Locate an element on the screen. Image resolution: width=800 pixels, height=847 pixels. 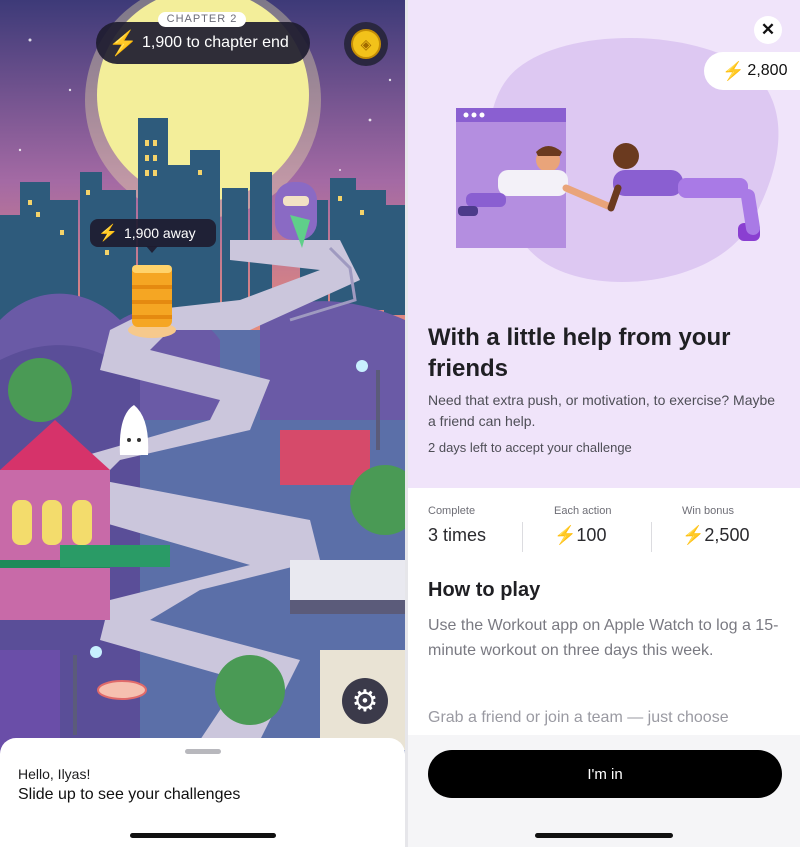
stat-each-action: Each action ⚡100 is located at coordinates (582, 525).